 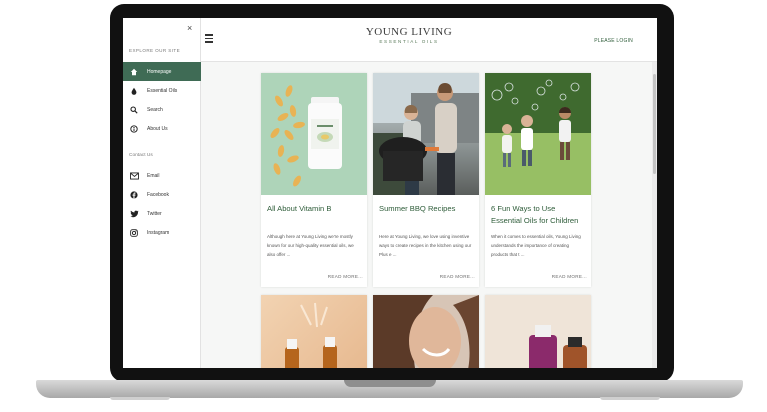 What do you see at coordinates (141, 155) in the screenshot?
I see `contact-label: Contact Us` at bounding box center [141, 155].